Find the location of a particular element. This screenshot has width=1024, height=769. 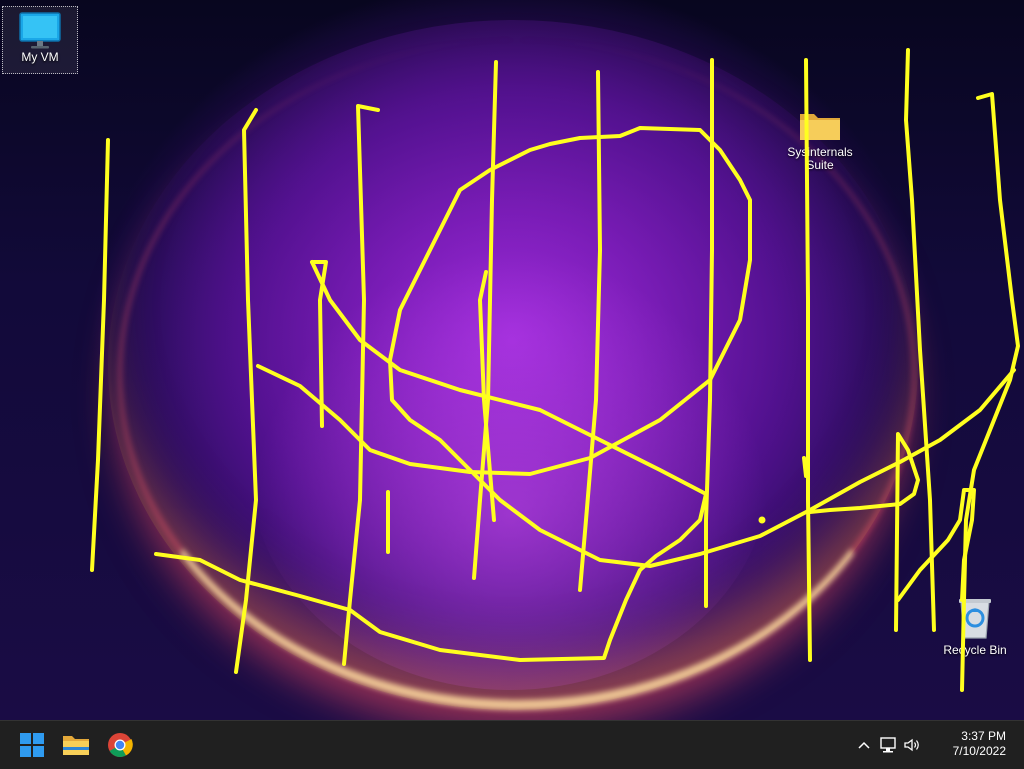

system-tray: 3:37 PM 7/10/2022 is located at coordinates (939, 745).